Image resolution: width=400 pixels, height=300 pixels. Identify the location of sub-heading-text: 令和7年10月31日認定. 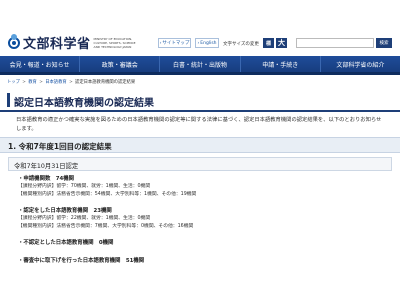
(46, 166).